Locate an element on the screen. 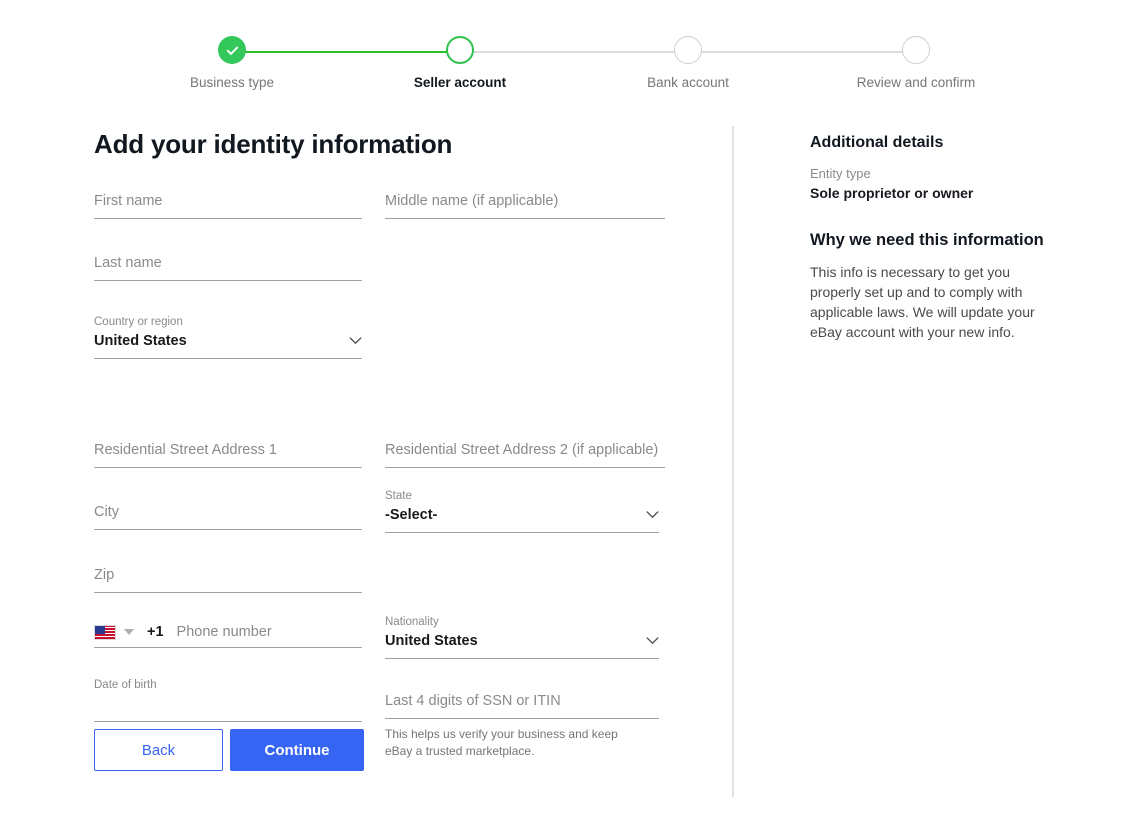  country-label: Country or region is located at coordinates (138, 322).